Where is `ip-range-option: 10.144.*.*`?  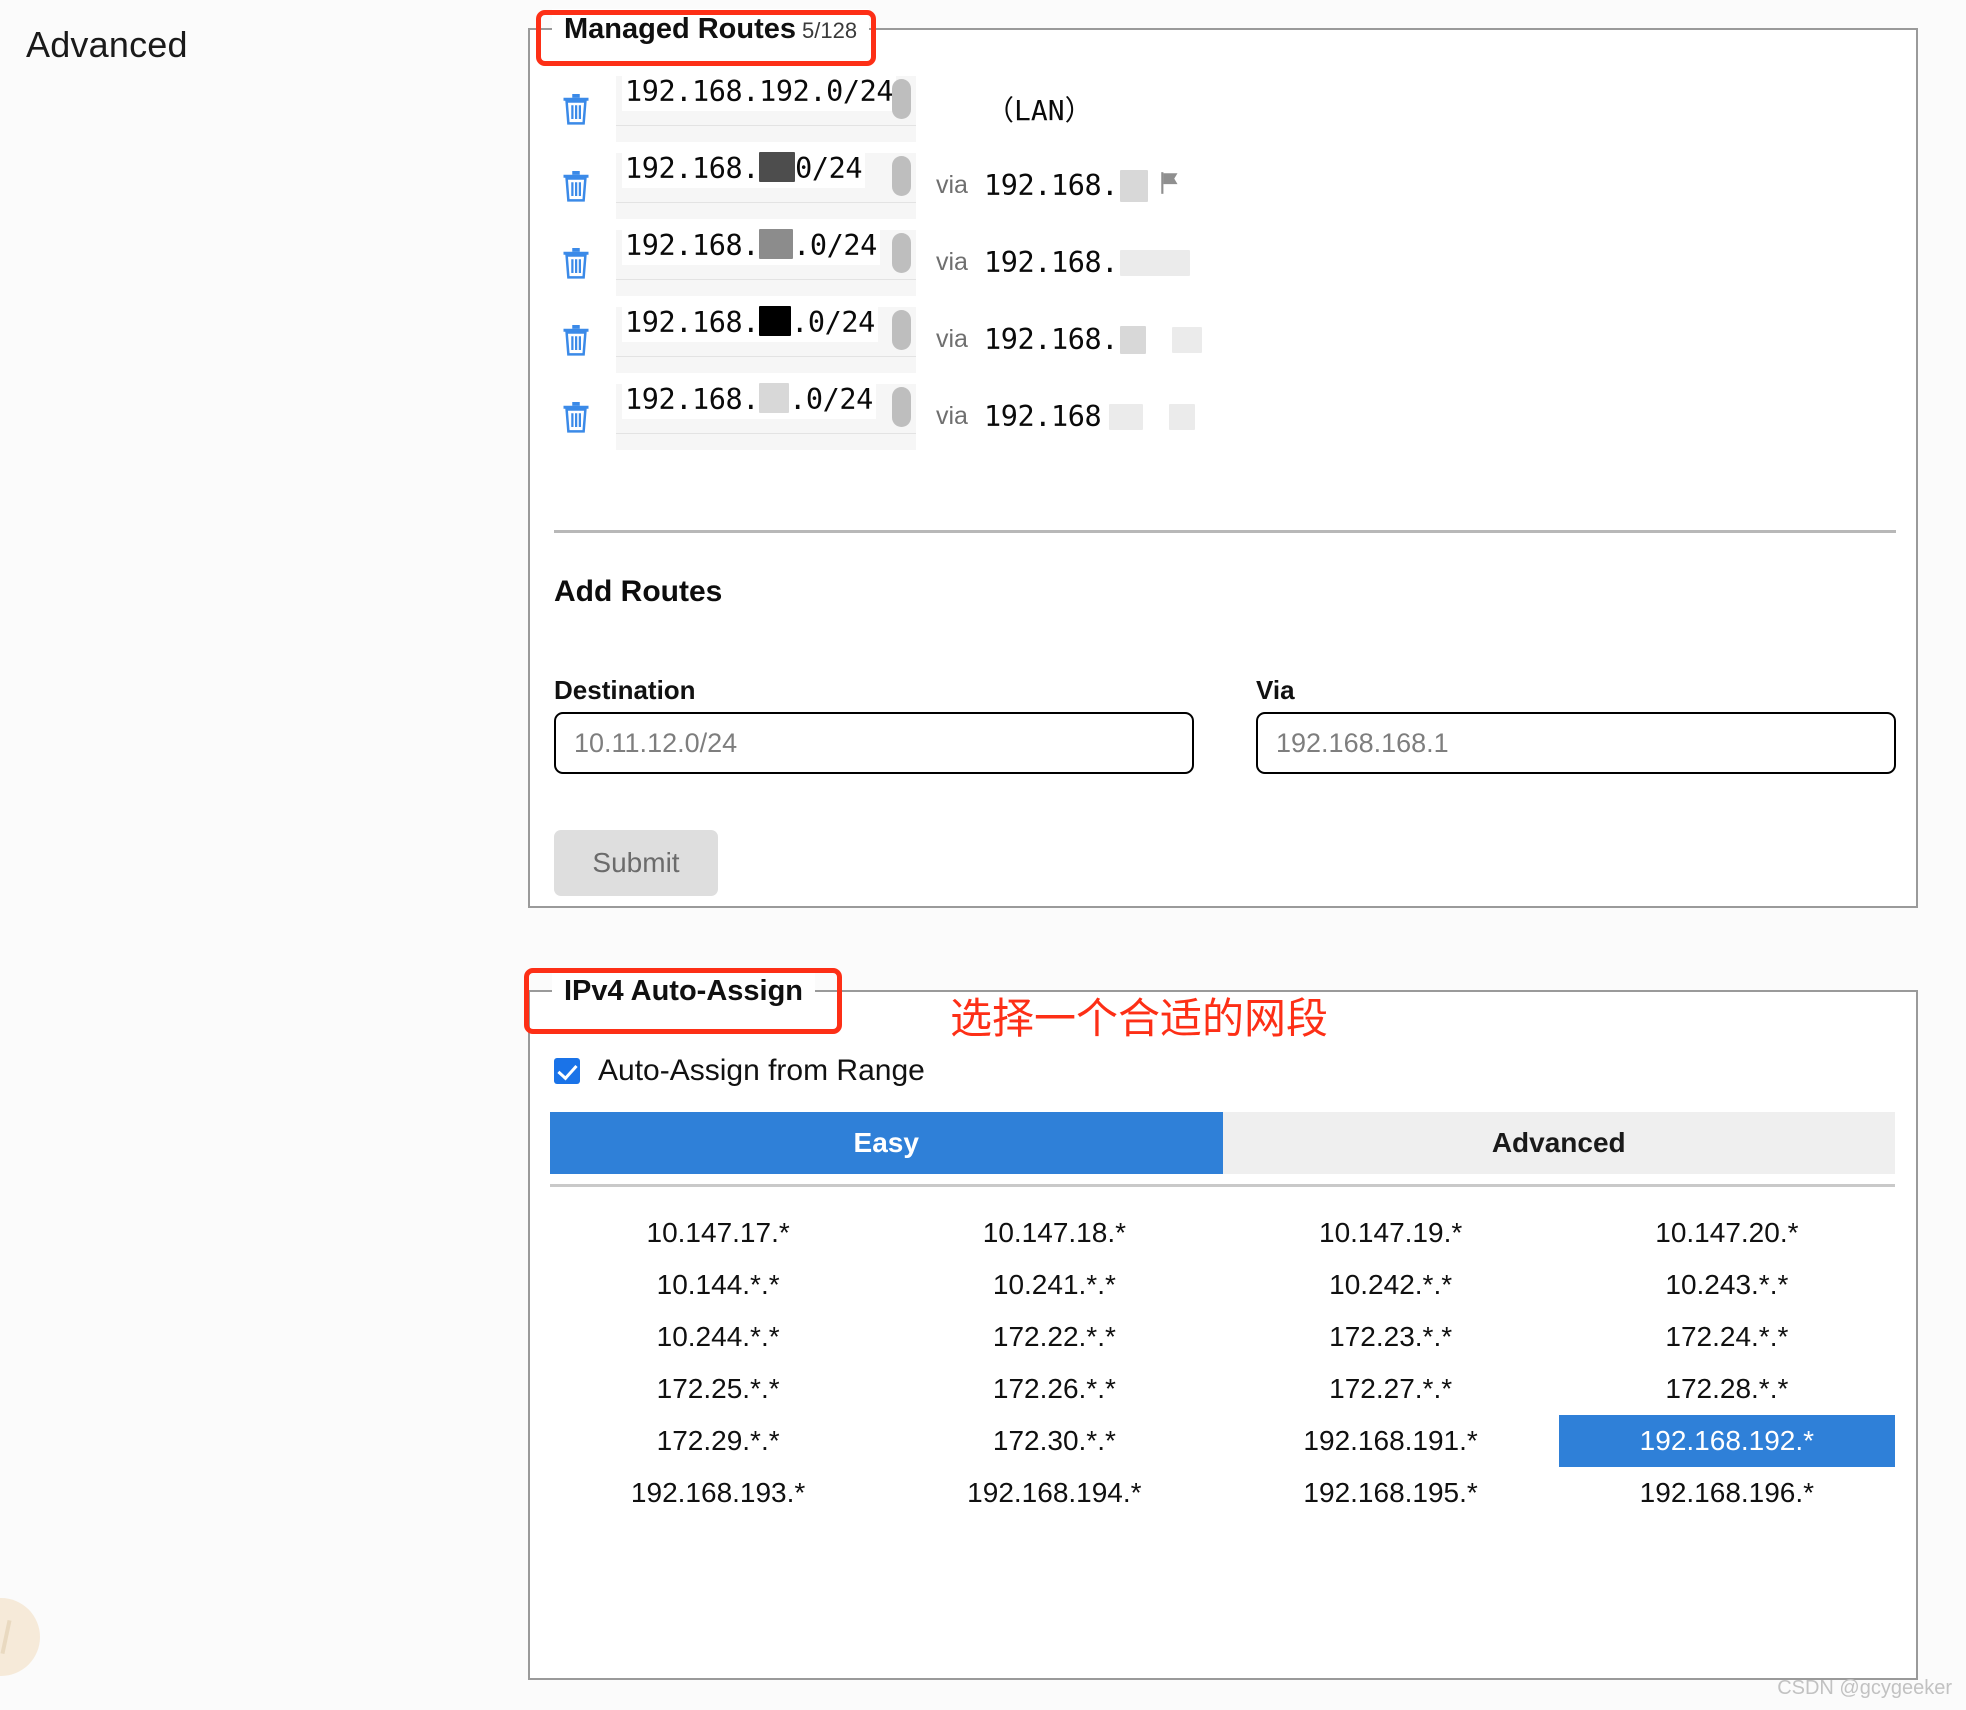 ip-range-option: 10.144.*.* is located at coordinates (718, 1285).